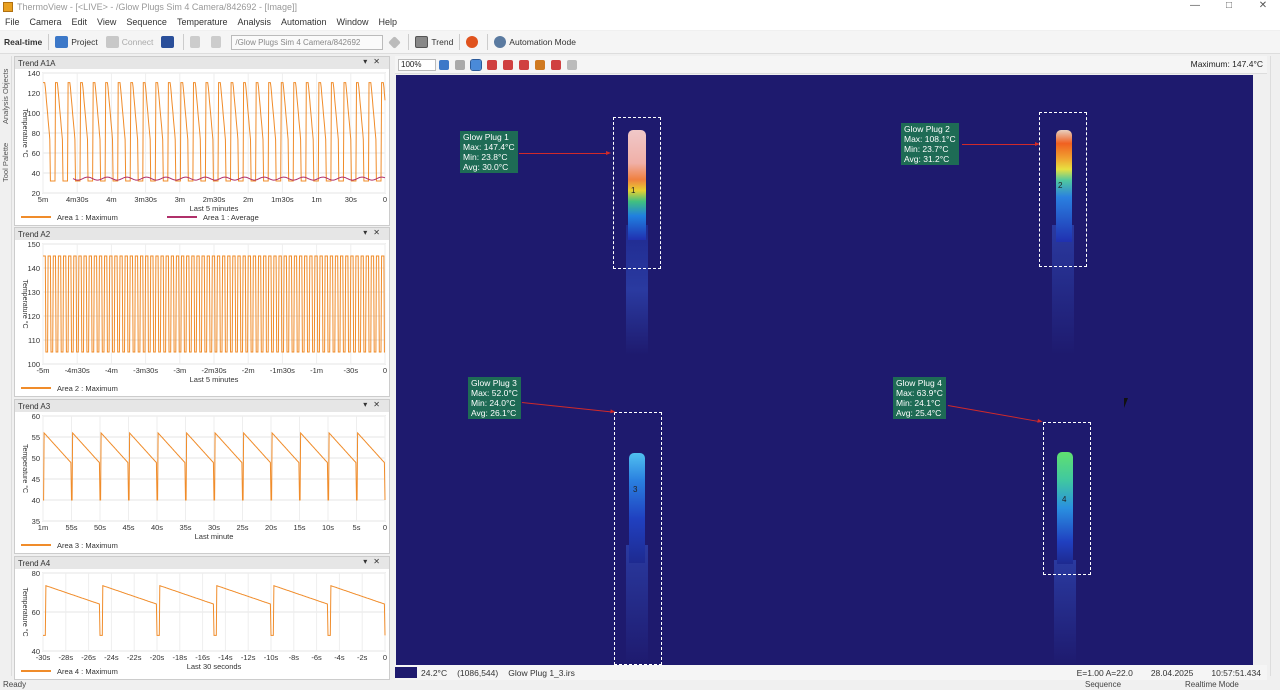  Describe the element at coordinates (353, 22) in the screenshot. I see `menu-window: Window` at that location.